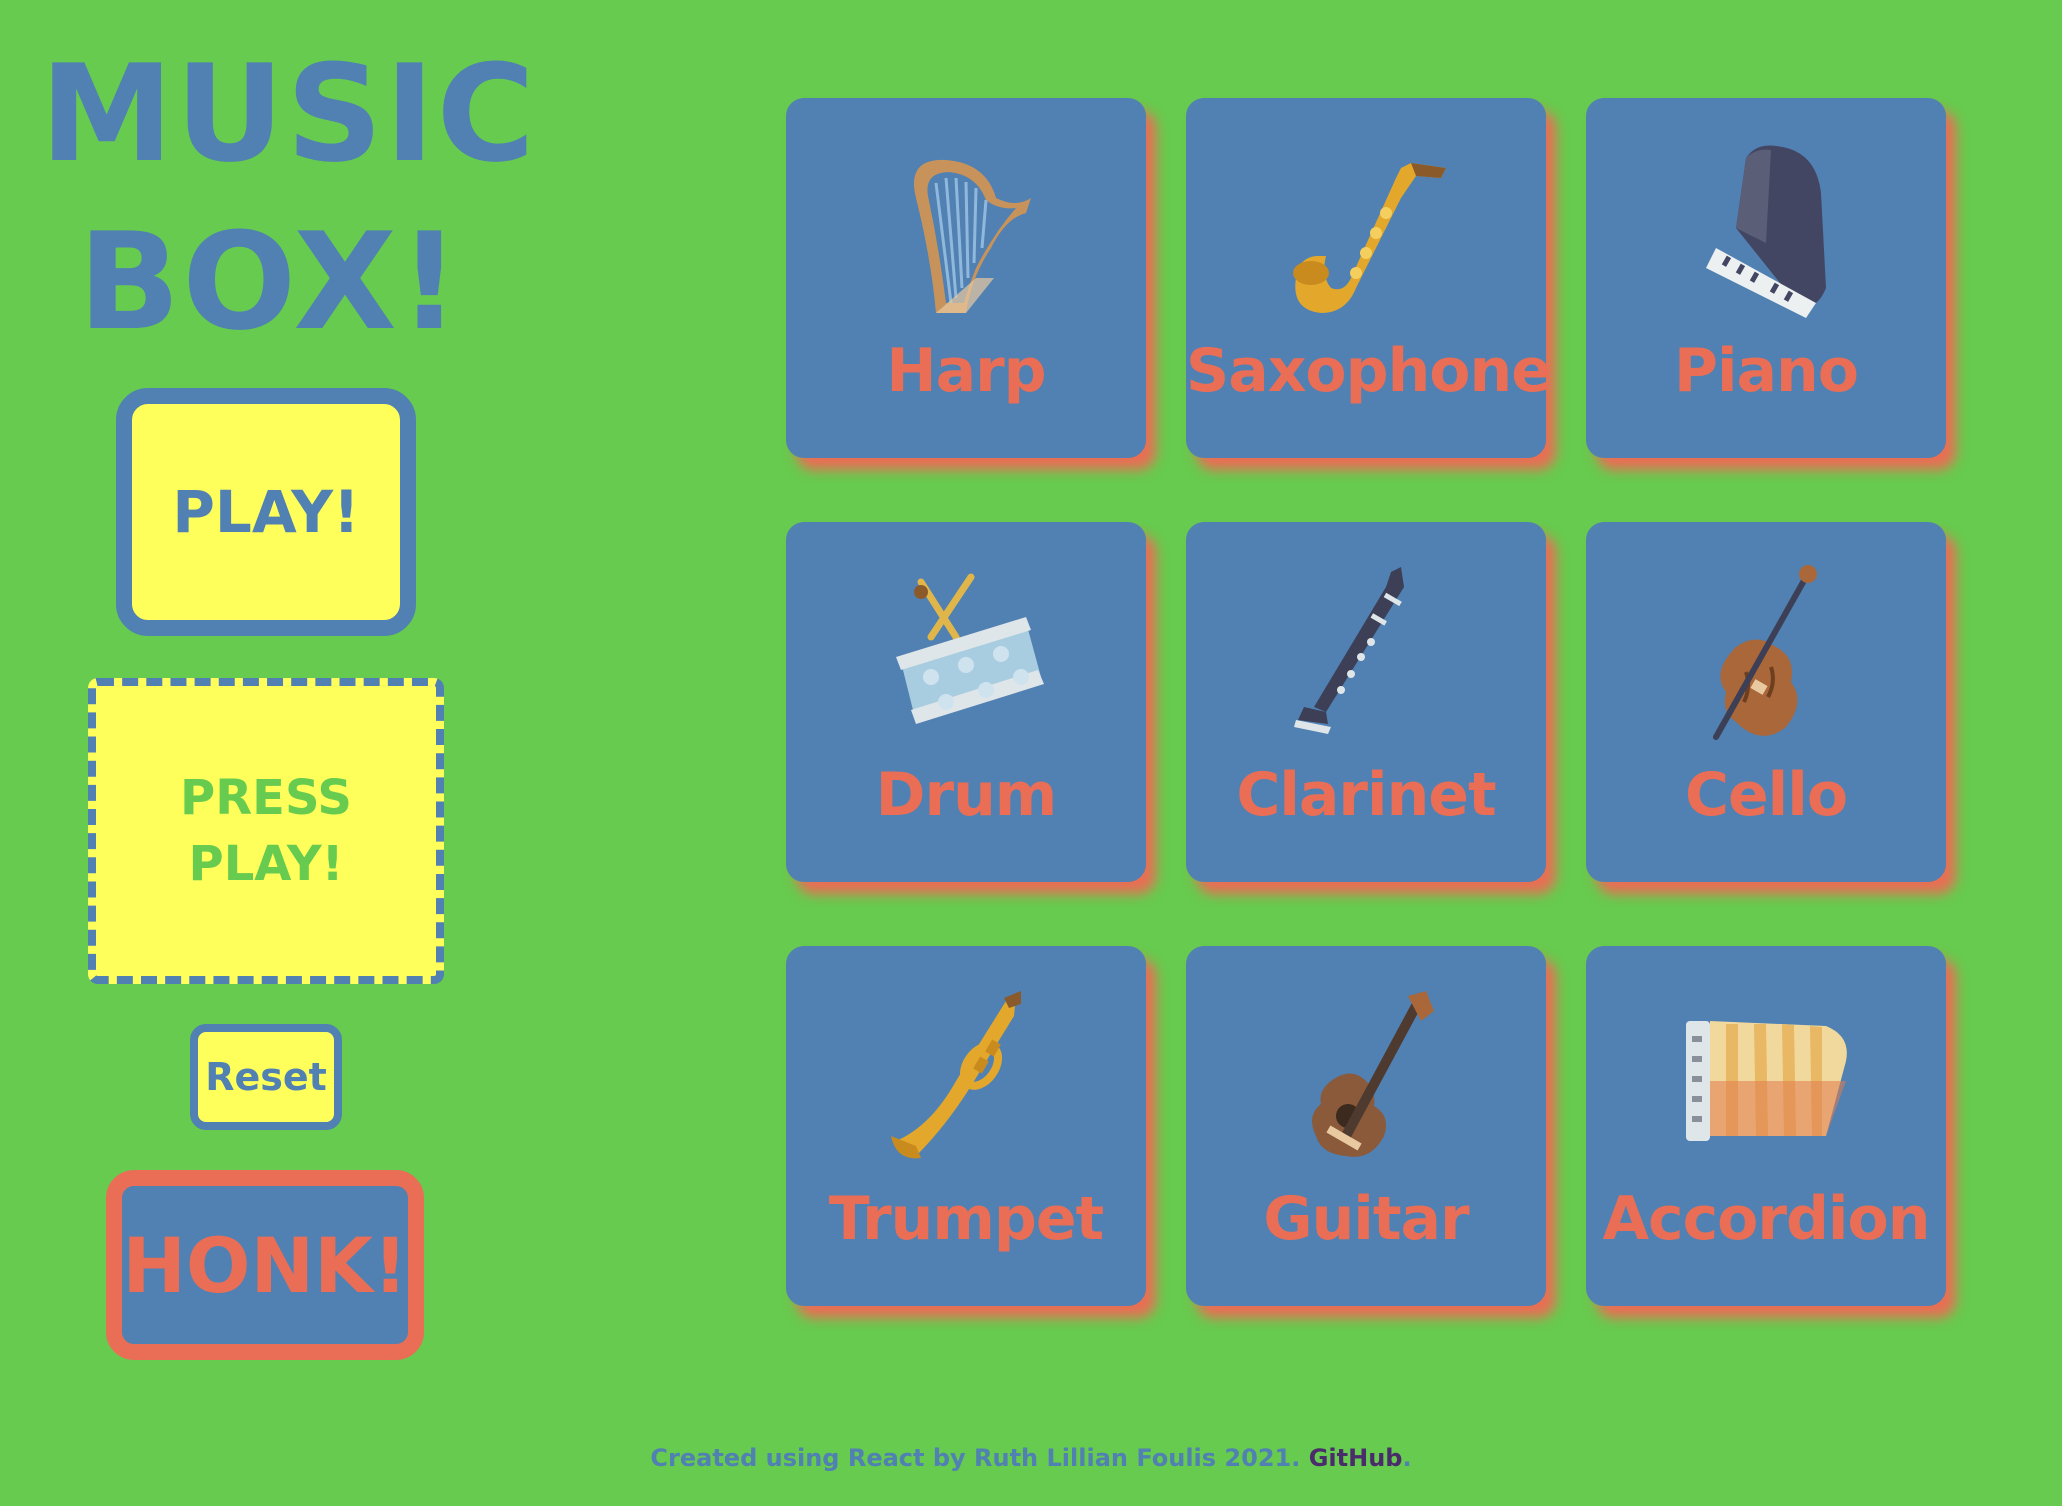 This screenshot has width=2062, height=1506. What do you see at coordinates (1765, 652) in the screenshot?
I see `cello-icon` at bounding box center [1765, 652].